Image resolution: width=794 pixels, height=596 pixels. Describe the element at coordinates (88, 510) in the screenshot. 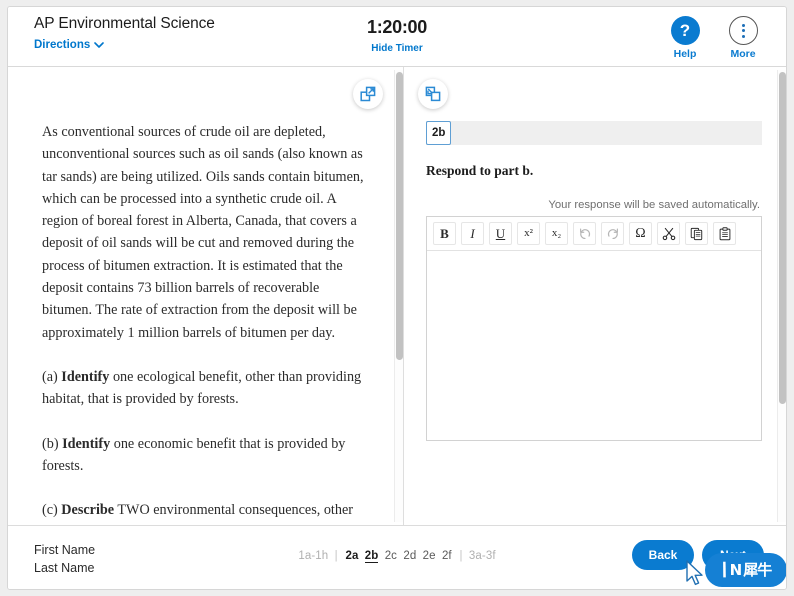

I see `part-verb: Describe` at that location.